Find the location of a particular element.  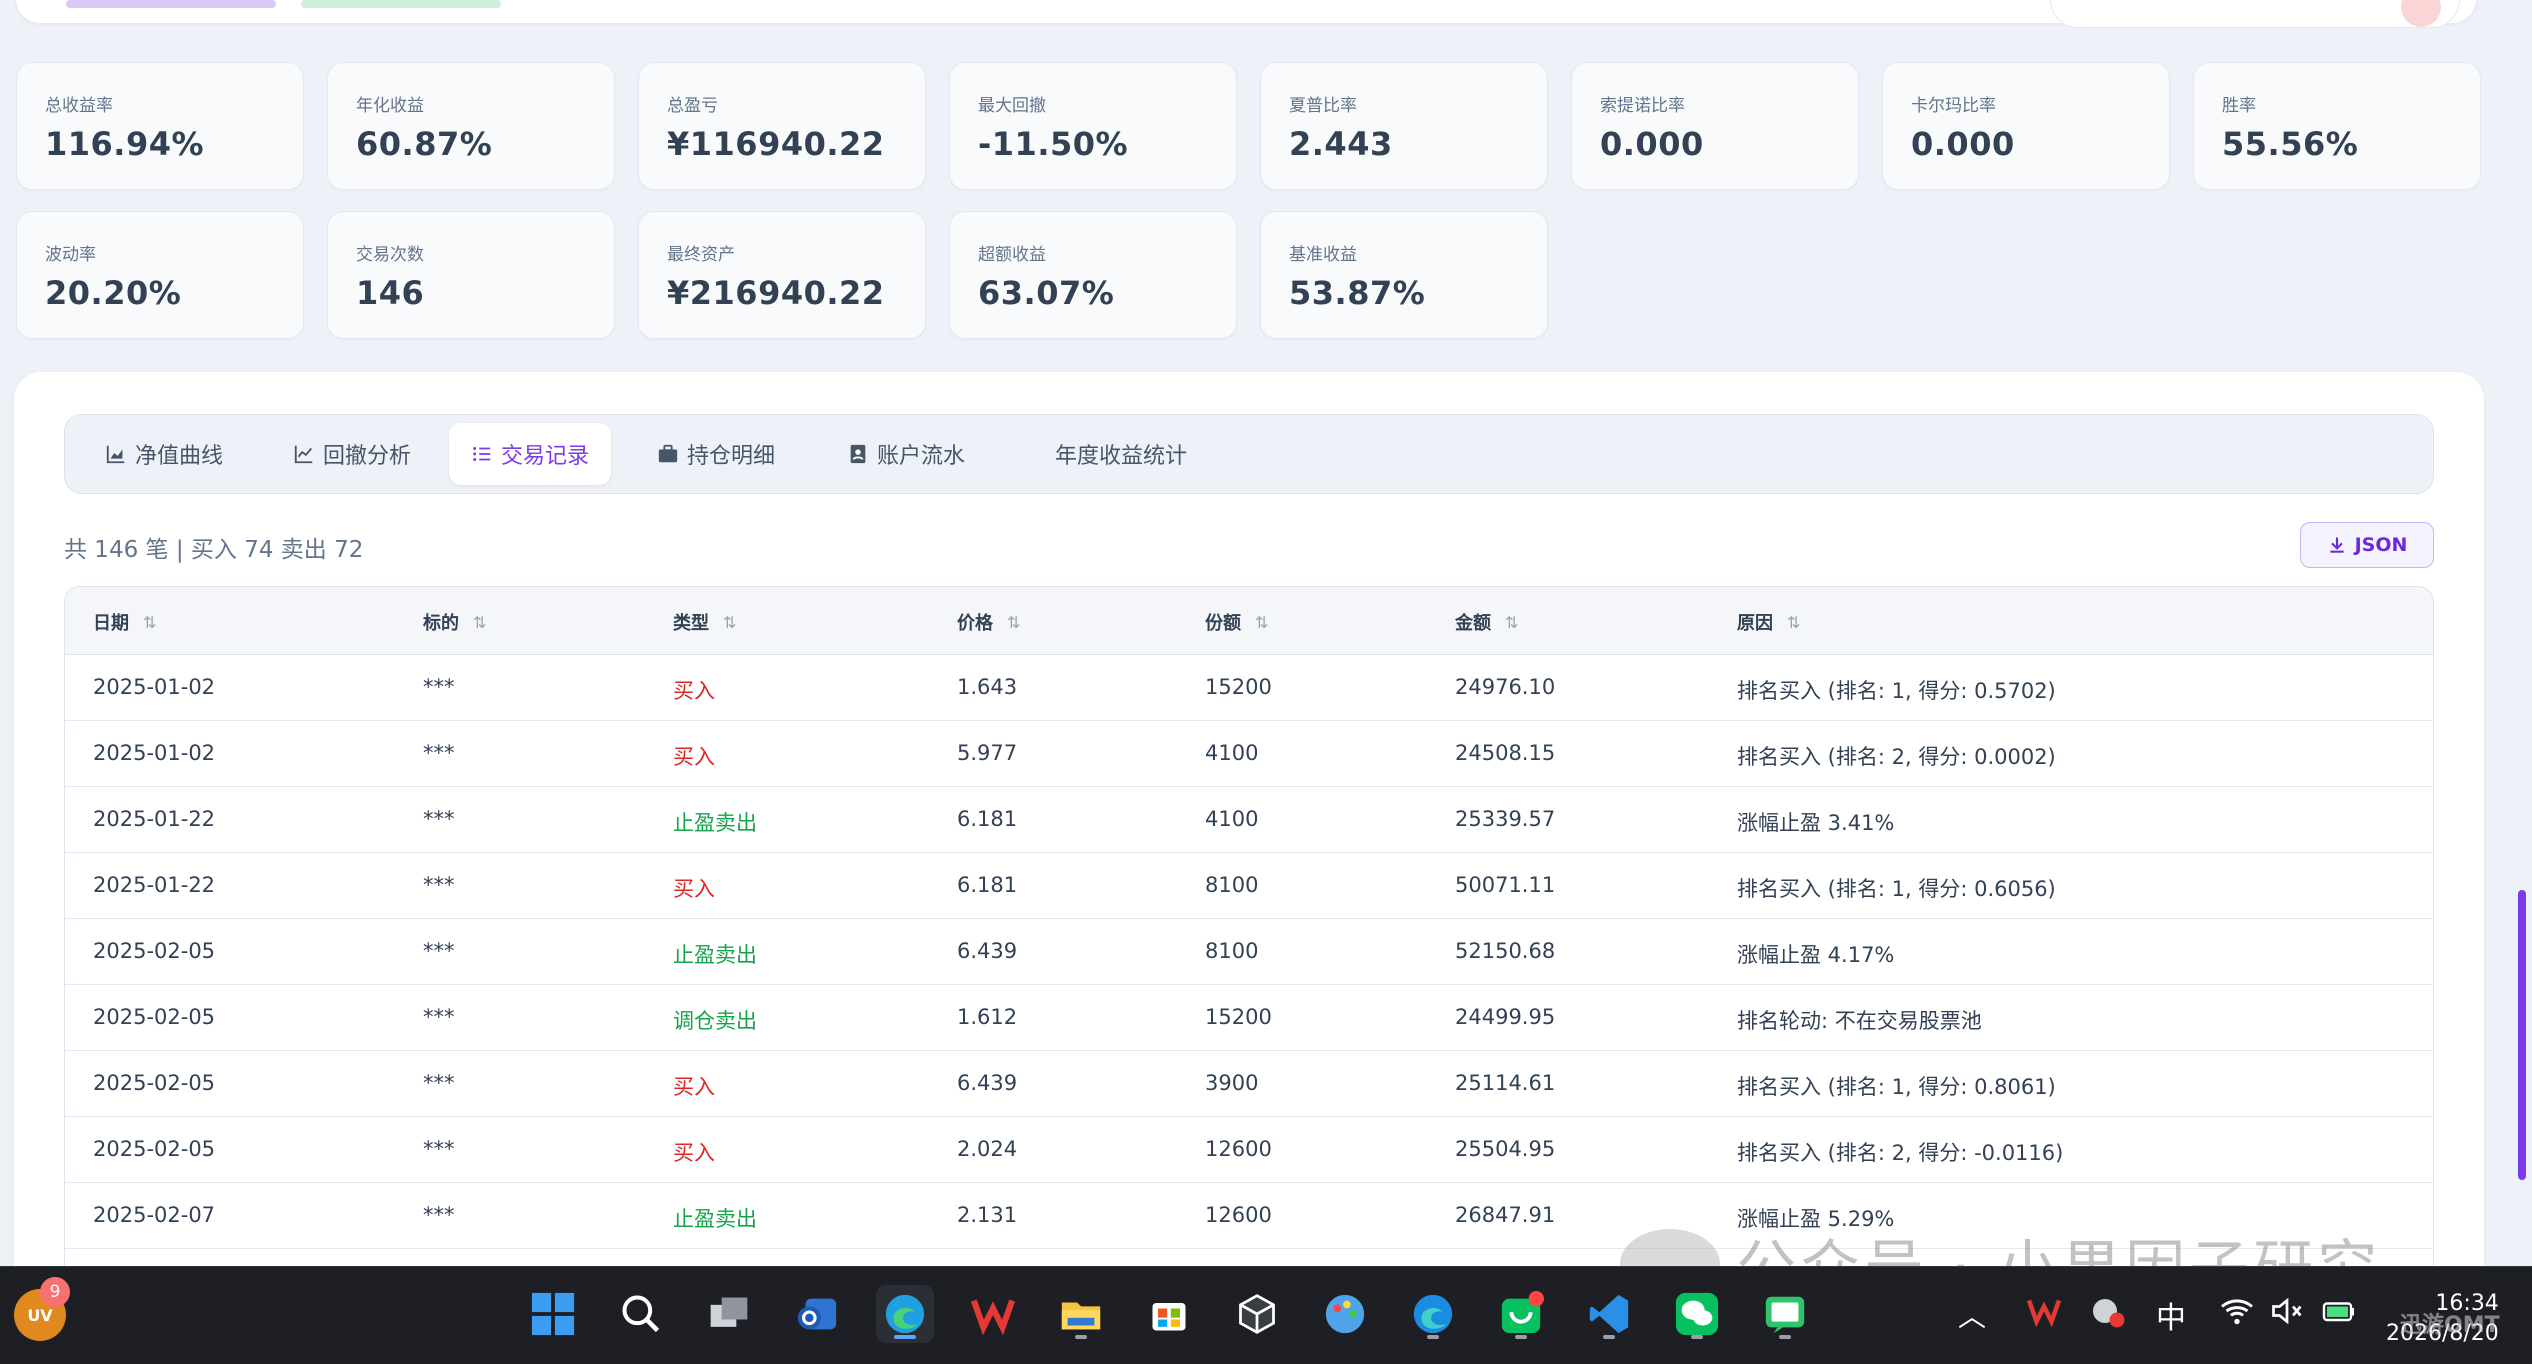

column-header-date: 日期 ⇅ is located at coordinates (124, 622).